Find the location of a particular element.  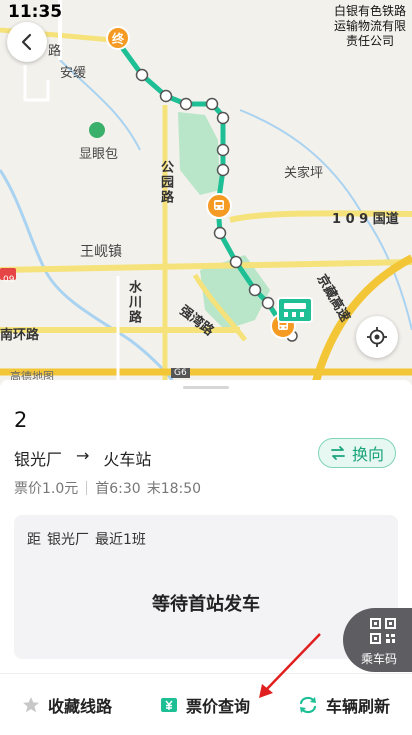

line-number: 2 is located at coordinates (21, 420).